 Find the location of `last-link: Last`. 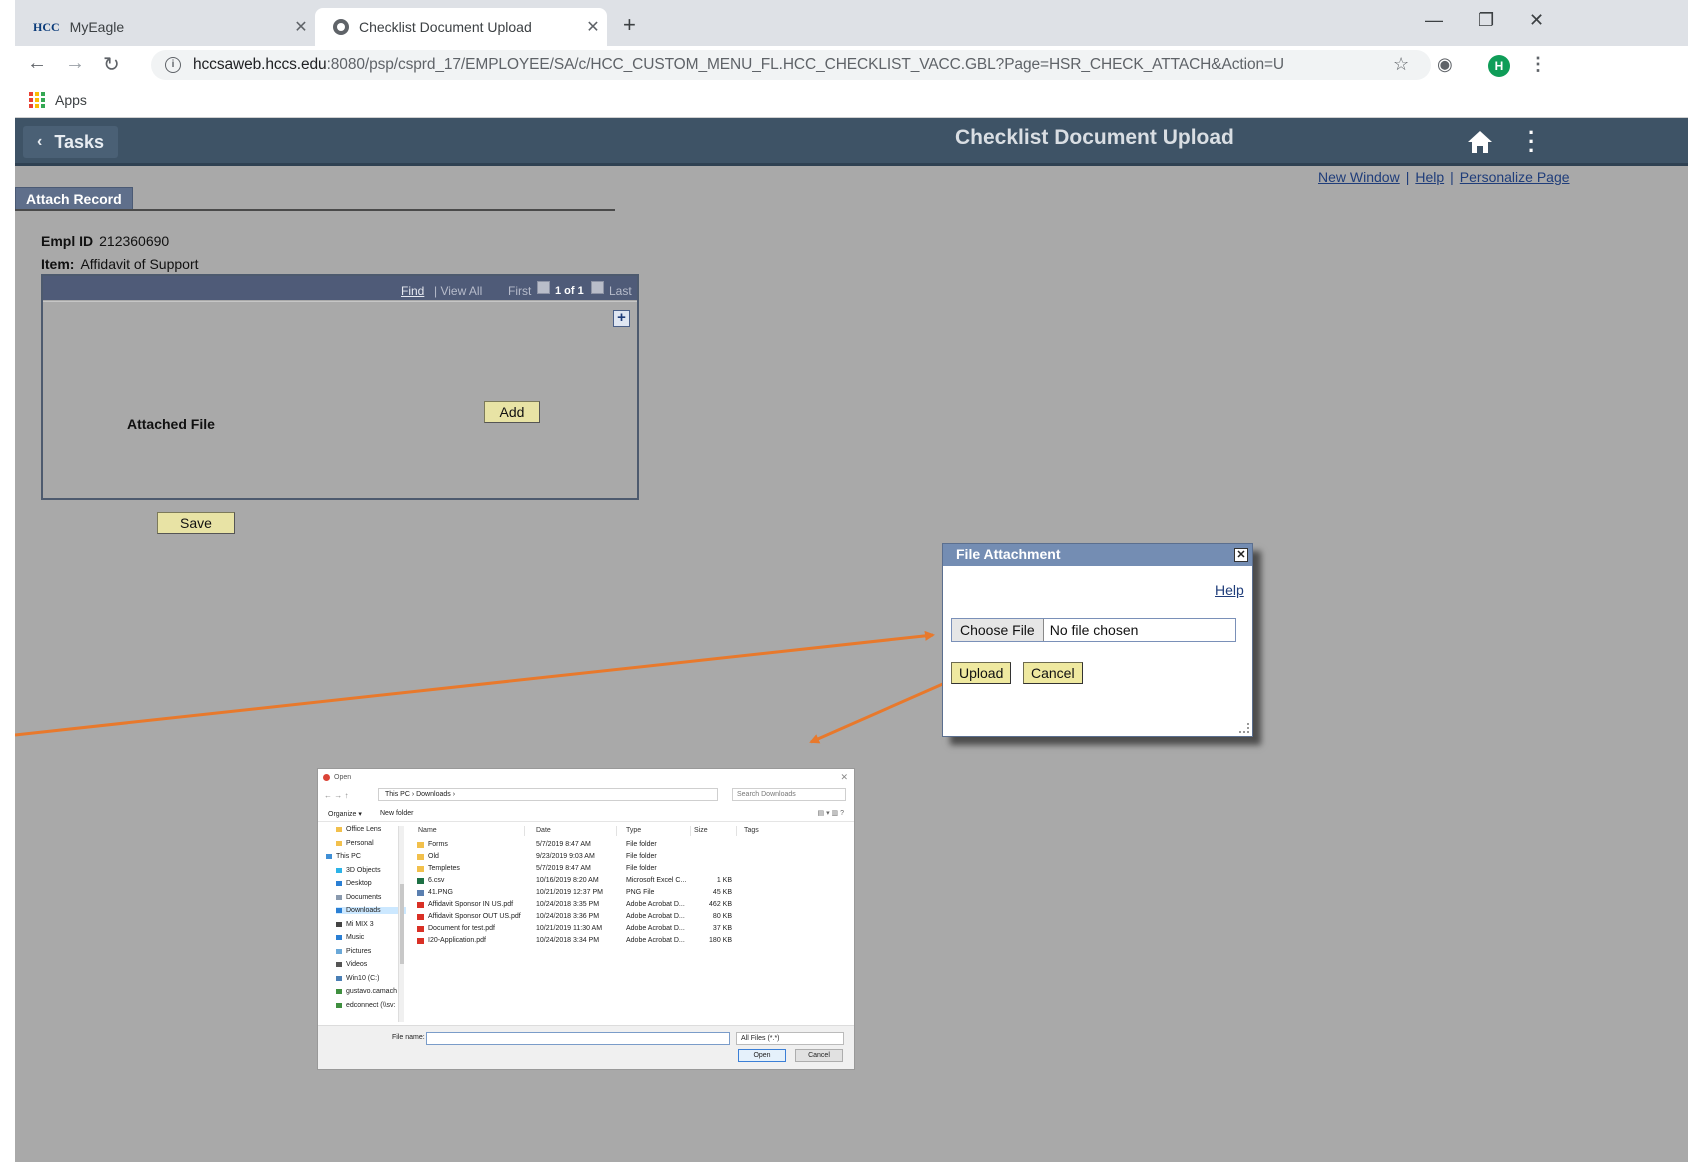

last-link: Last is located at coordinates (620, 291).